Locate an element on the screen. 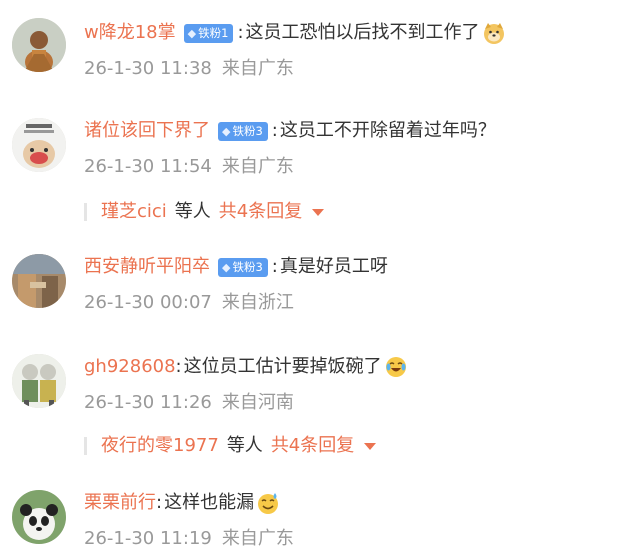 The height and width of the screenshot is (550, 641). reply-user-link: 夜行的零1977 is located at coordinates (160, 446).